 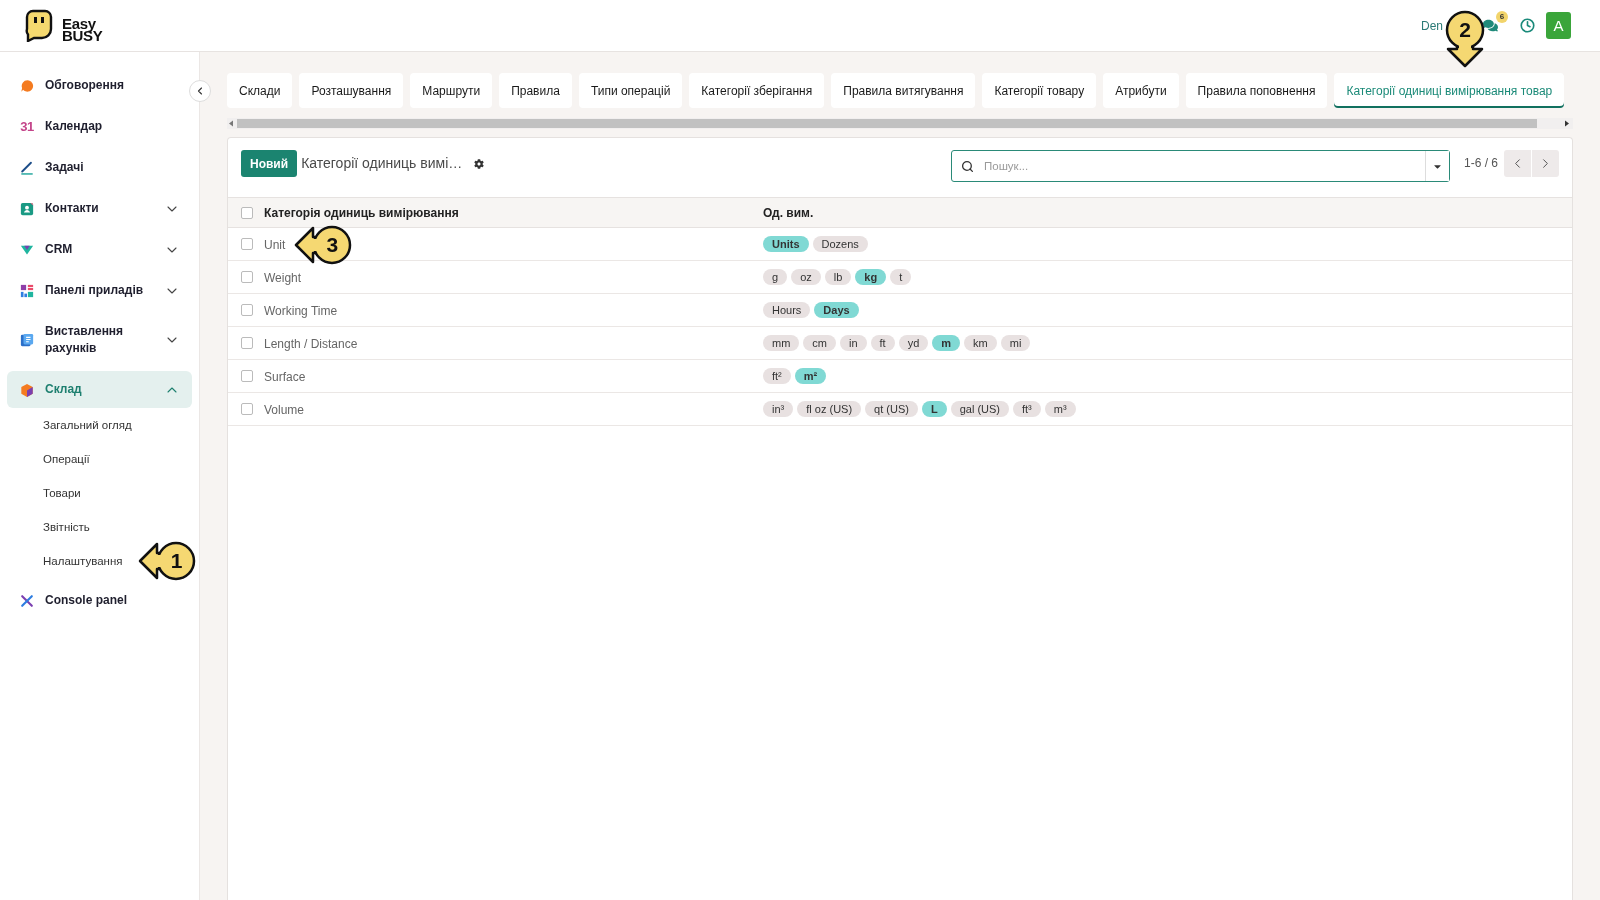 I want to click on category-name: Working Time, so click(x=301, y=311).